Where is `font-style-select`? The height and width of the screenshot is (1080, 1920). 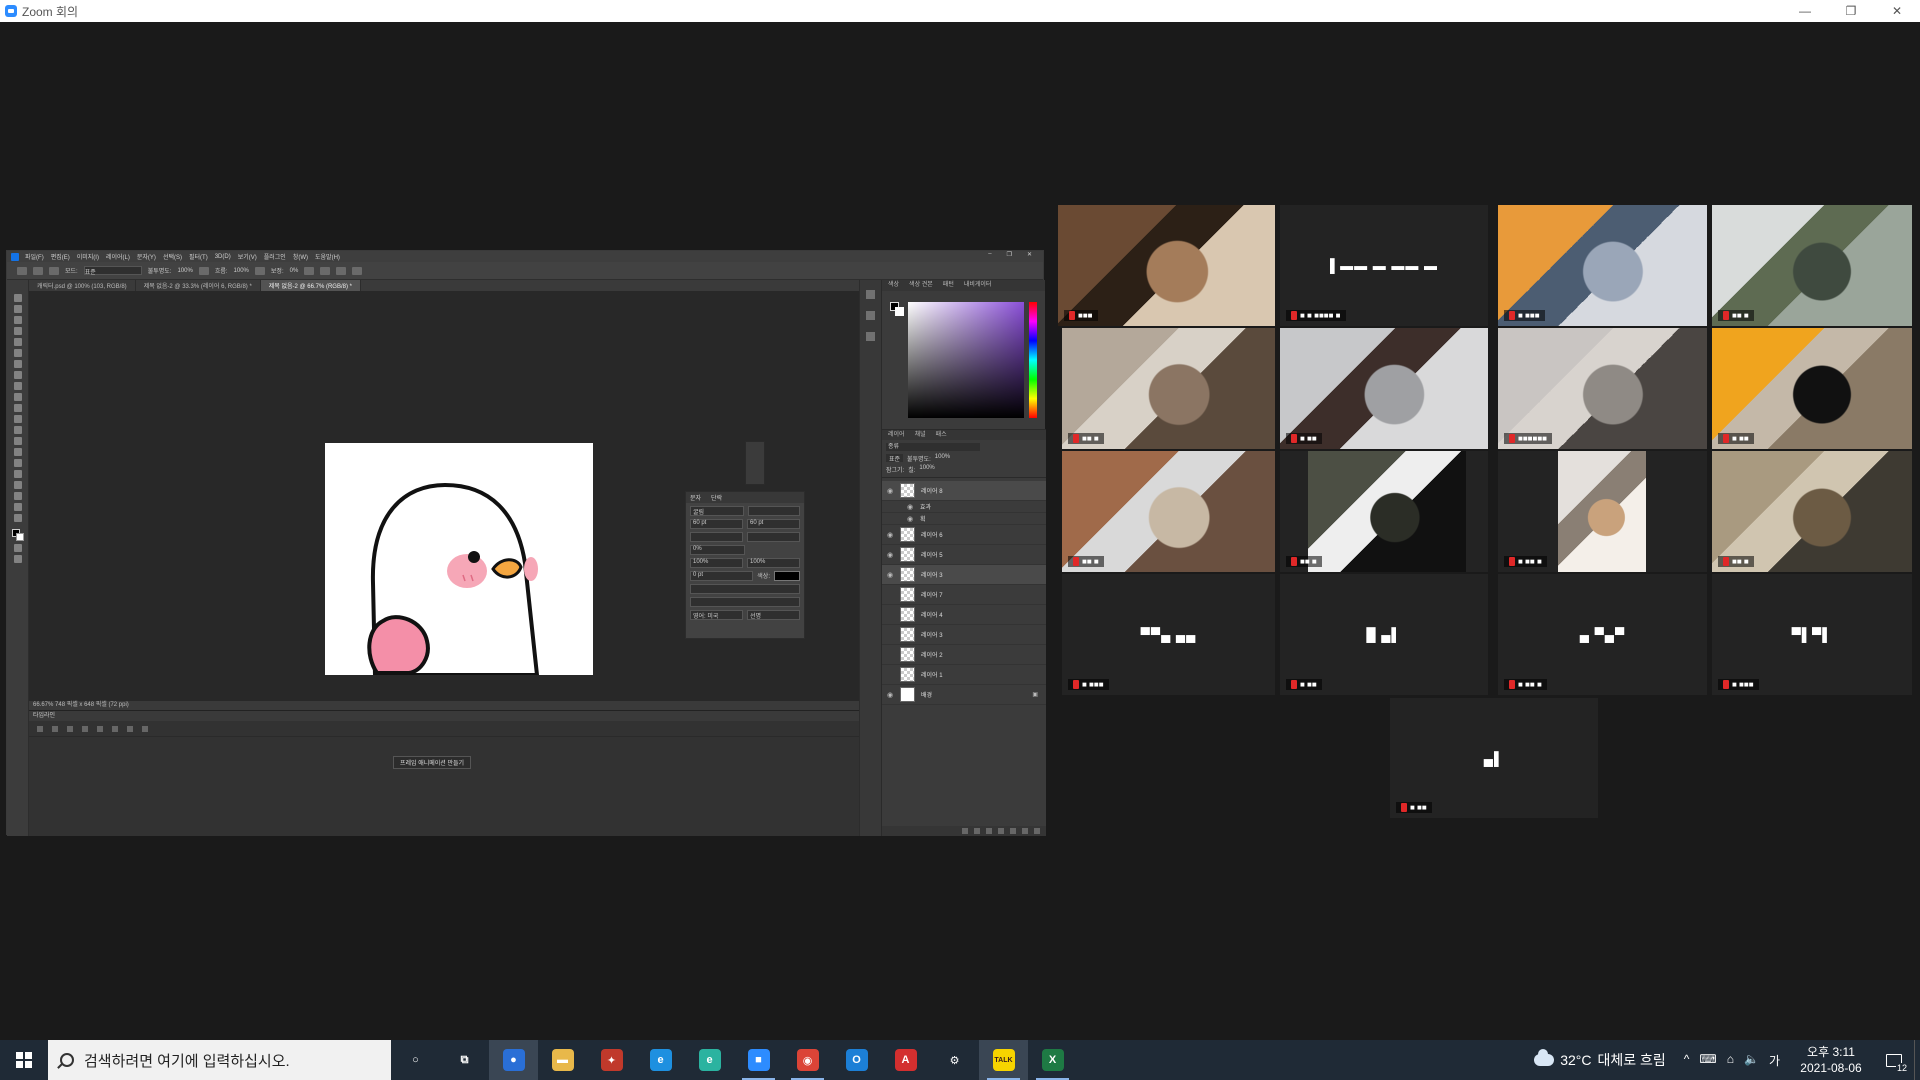
font-style-select is located at coordinates (774, 511).